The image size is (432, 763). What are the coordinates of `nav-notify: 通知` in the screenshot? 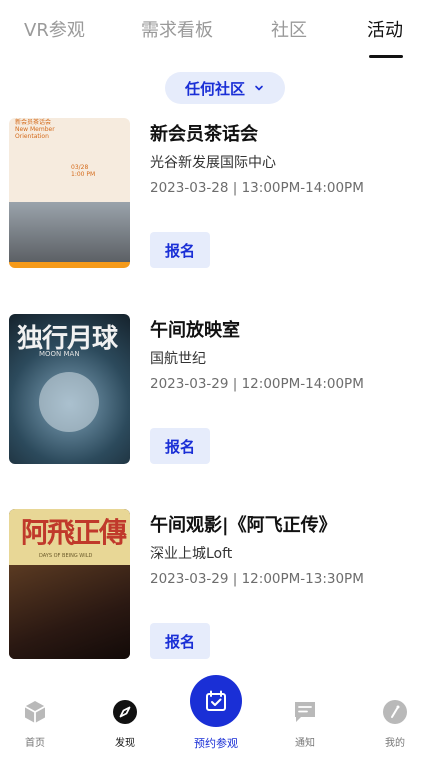 It's located at (305, 724).